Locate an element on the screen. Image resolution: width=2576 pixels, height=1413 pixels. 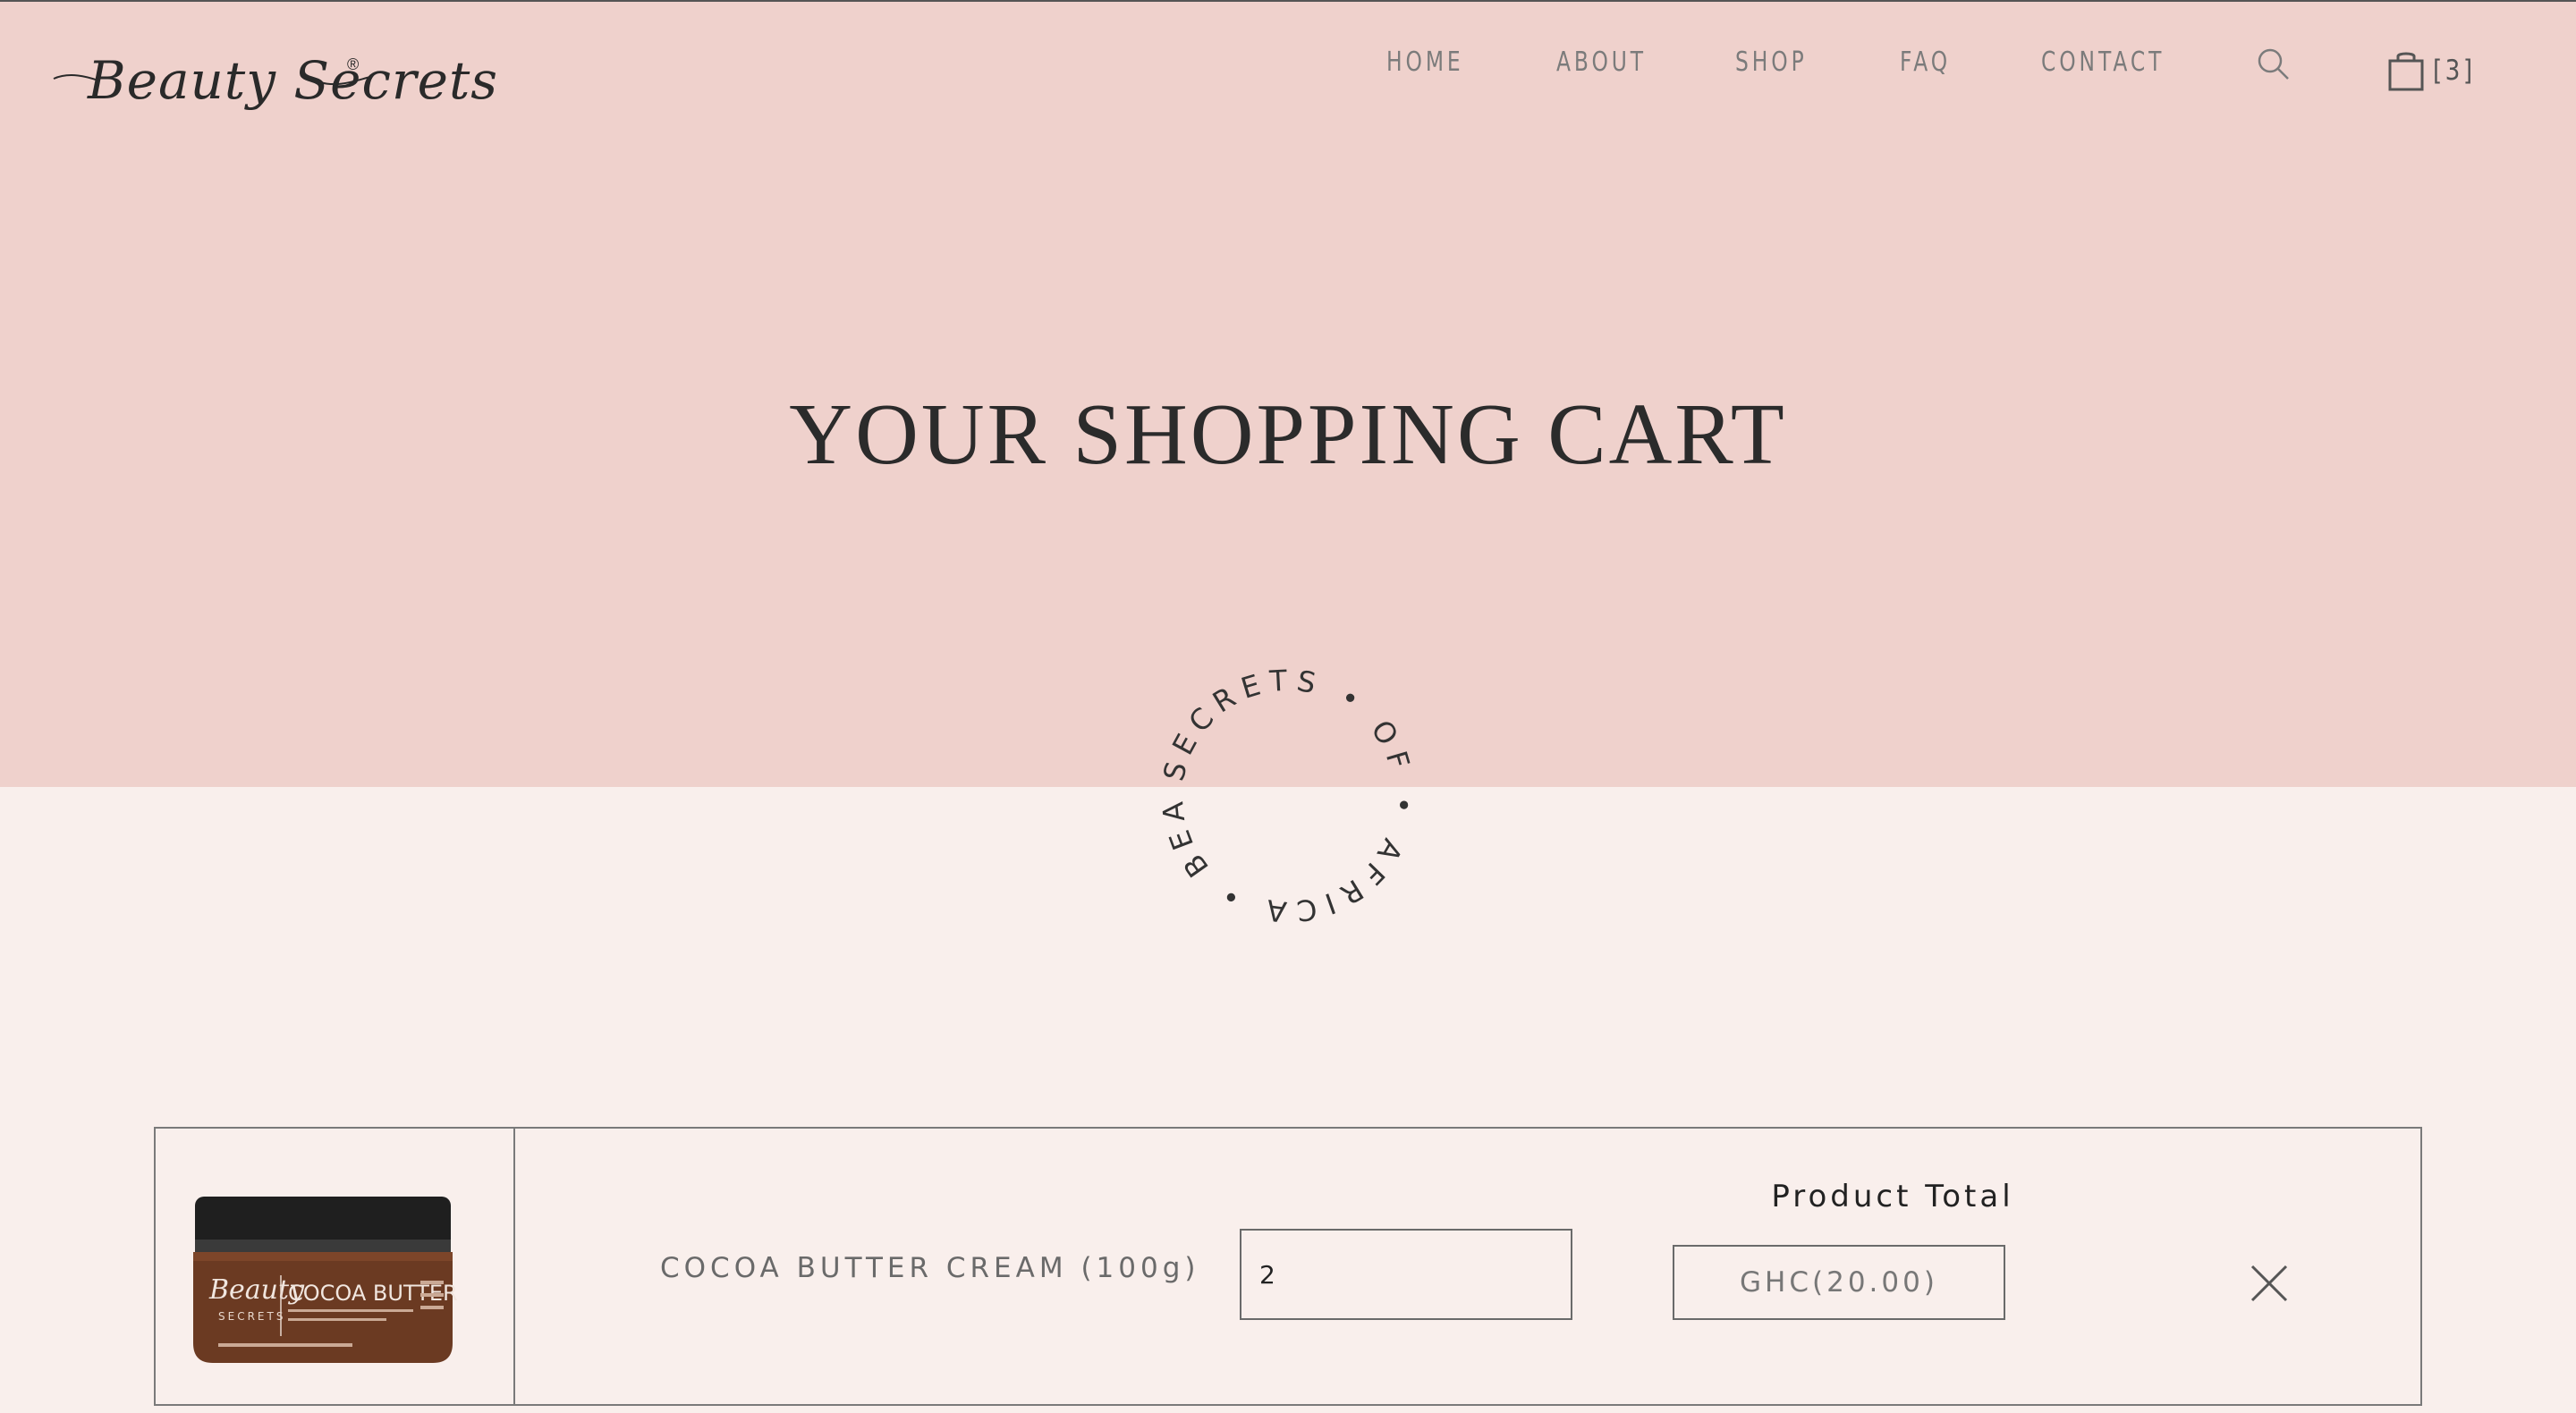
product-name: COCOA BUTTER CREAM (100g) is located at coordinates (930, 1268).